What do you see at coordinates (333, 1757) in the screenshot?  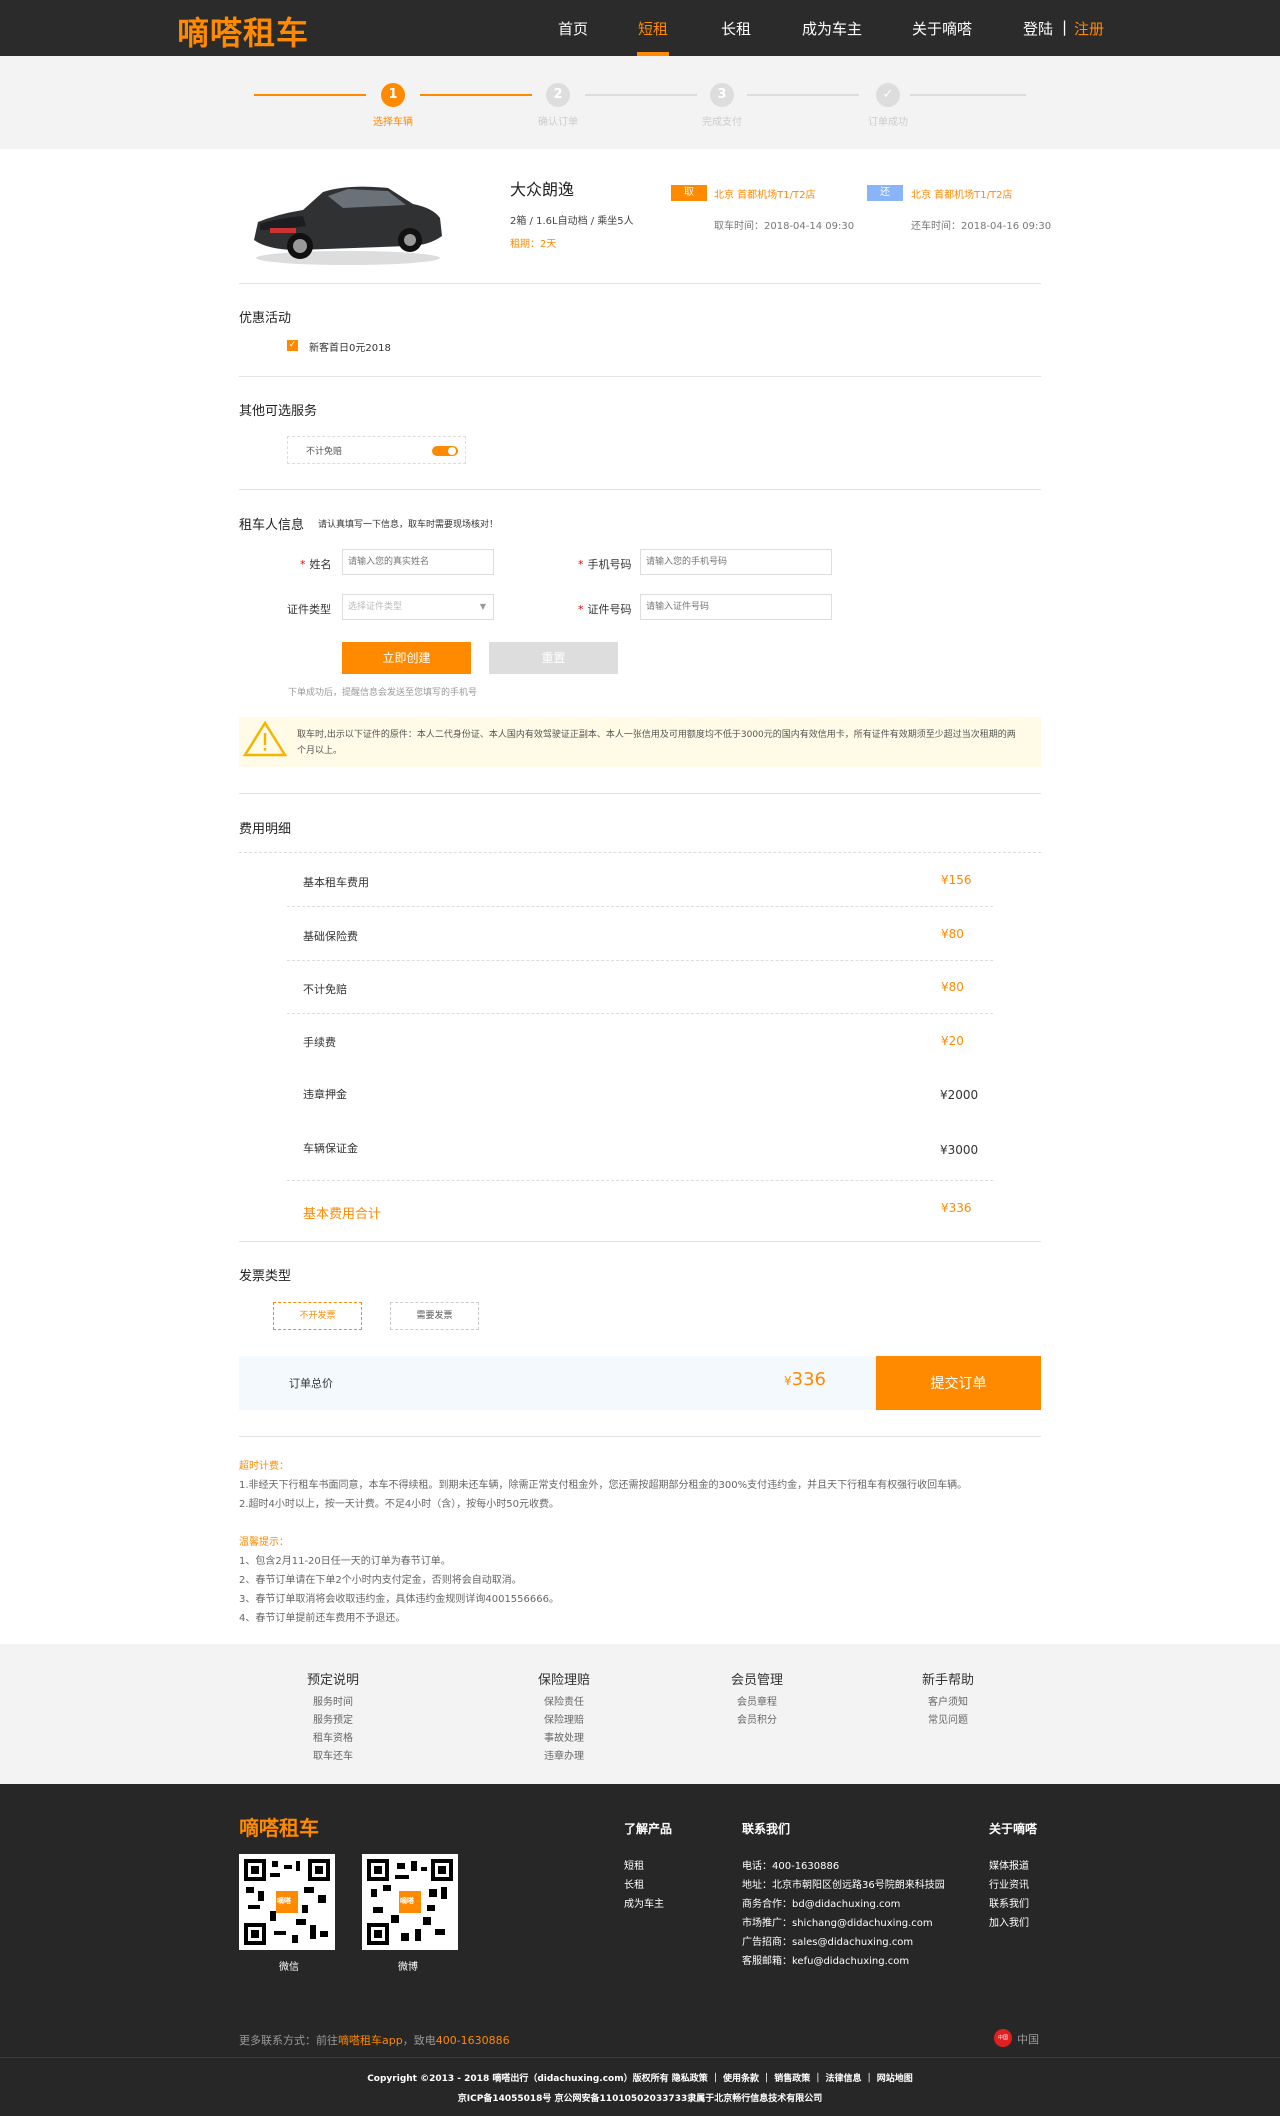 I see `footer-link: 取车还车` at bounding box center [333, 1757].